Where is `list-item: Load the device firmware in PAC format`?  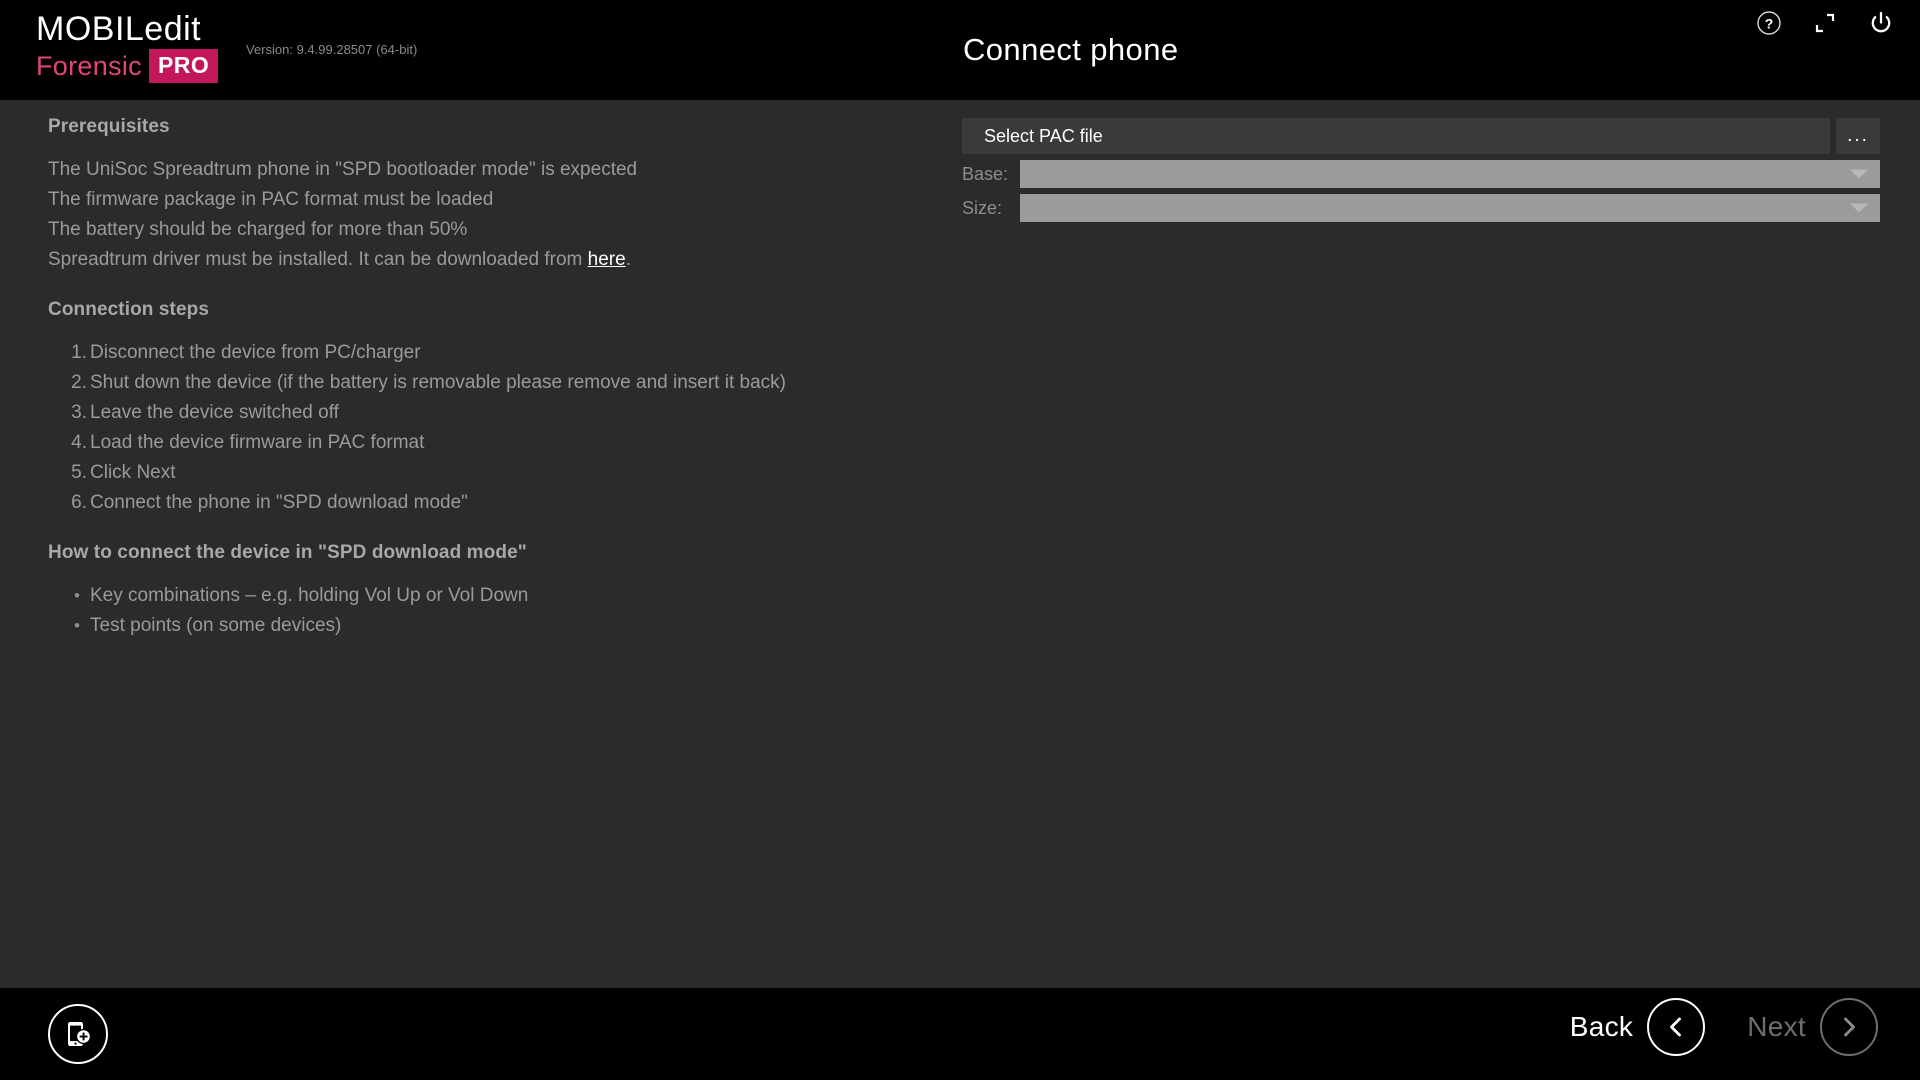
list-item: Load the device firmware in PAC format is located at coordinates (245, 443).